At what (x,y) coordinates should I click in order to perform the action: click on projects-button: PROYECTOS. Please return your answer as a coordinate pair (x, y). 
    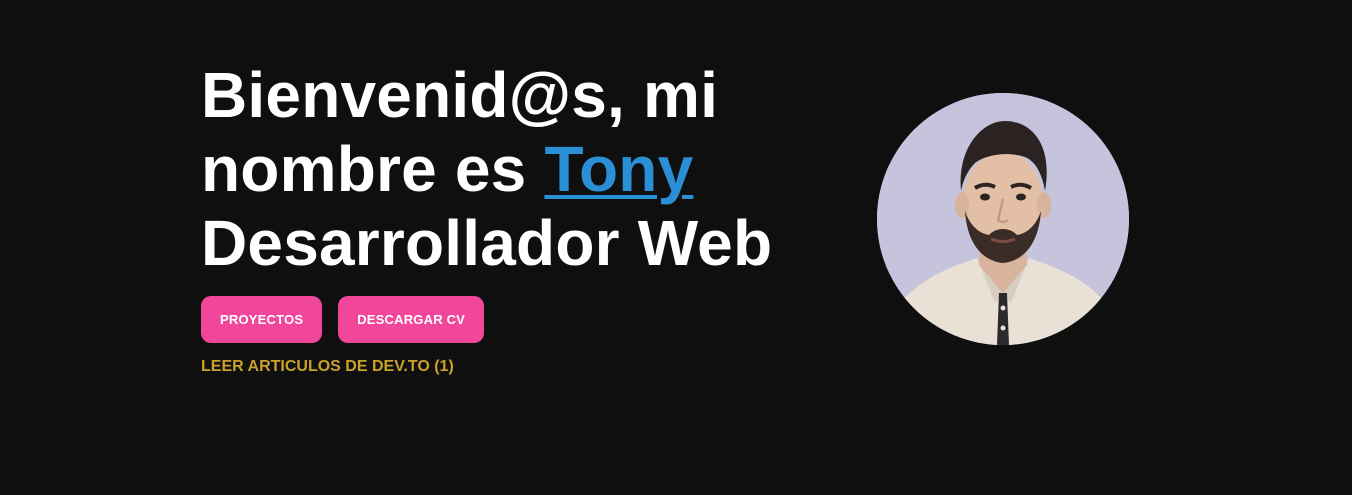
    Looking at the image, I should click on (262, 319).